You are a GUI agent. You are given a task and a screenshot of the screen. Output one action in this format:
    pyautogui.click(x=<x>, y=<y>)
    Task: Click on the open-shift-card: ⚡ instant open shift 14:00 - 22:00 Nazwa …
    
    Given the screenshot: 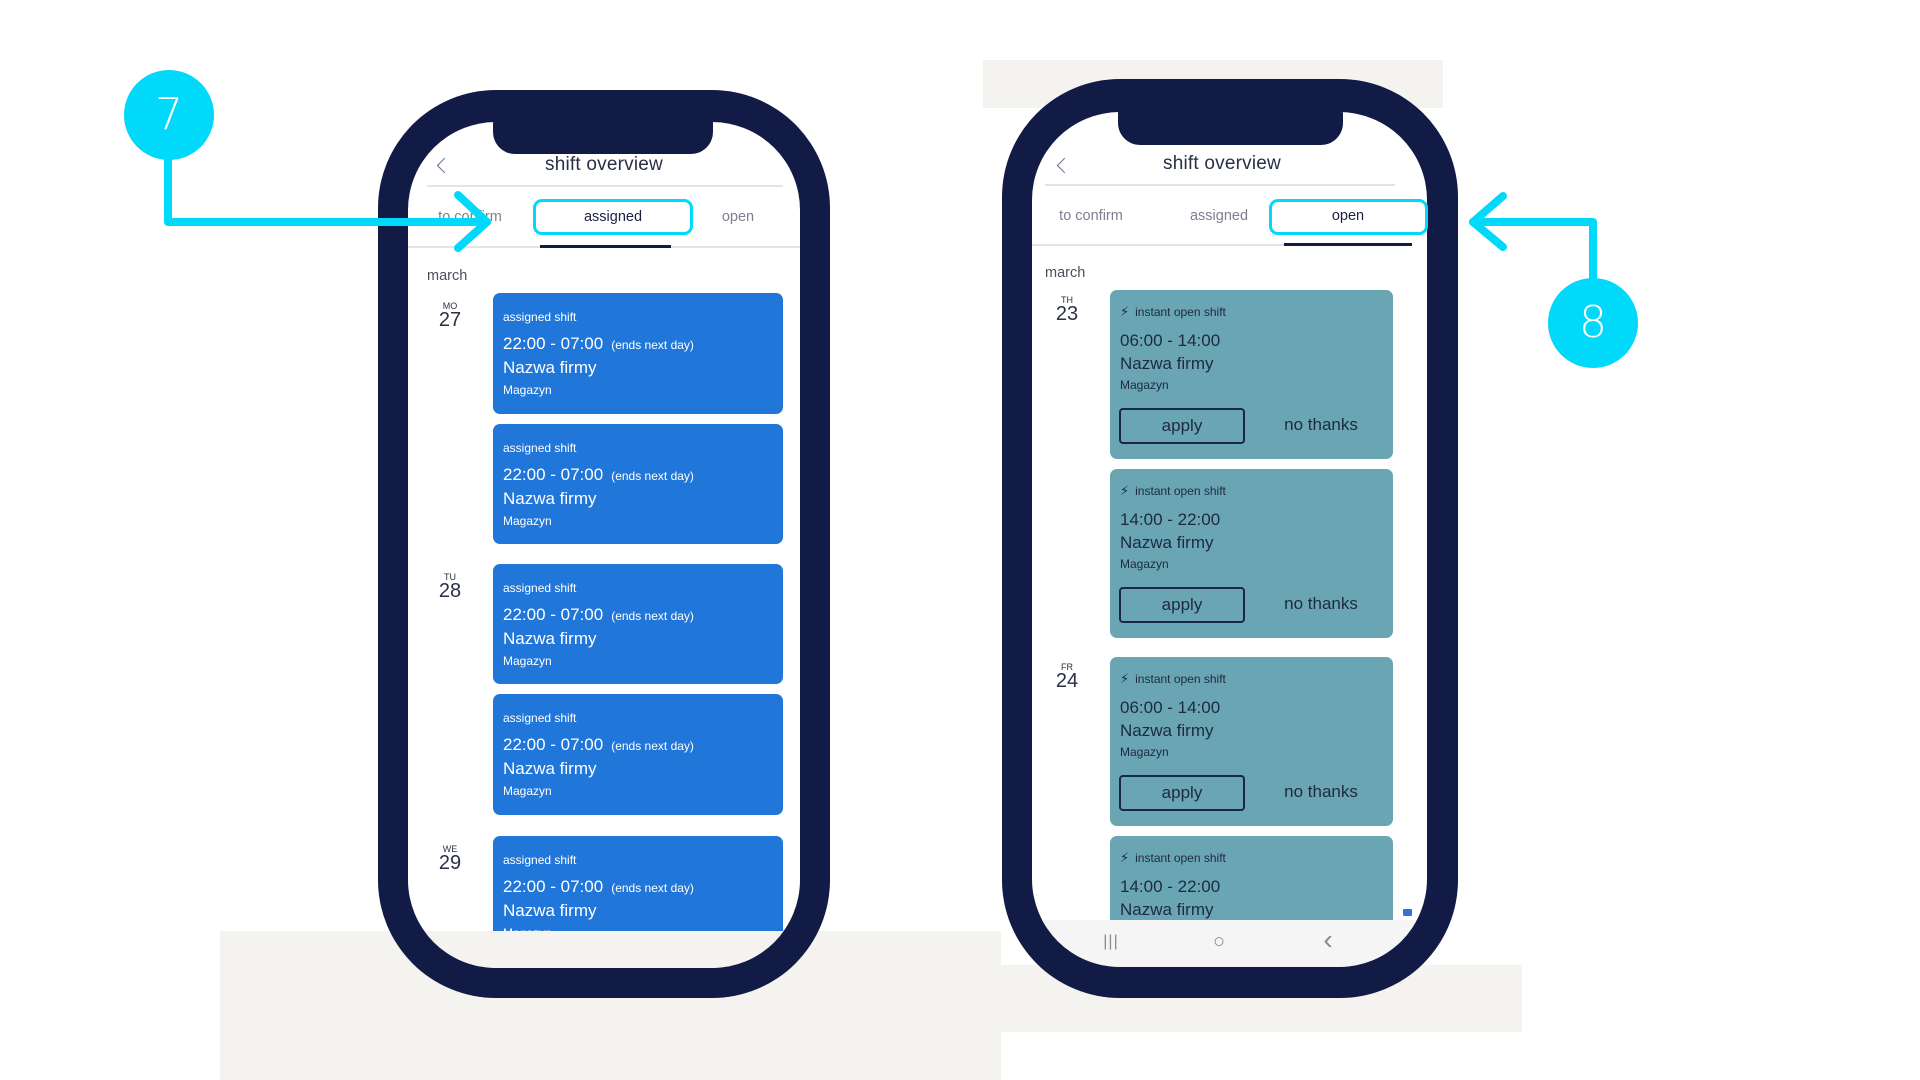 What is the action you would take?
    pyautogui.click(x=1251, y=553)
    